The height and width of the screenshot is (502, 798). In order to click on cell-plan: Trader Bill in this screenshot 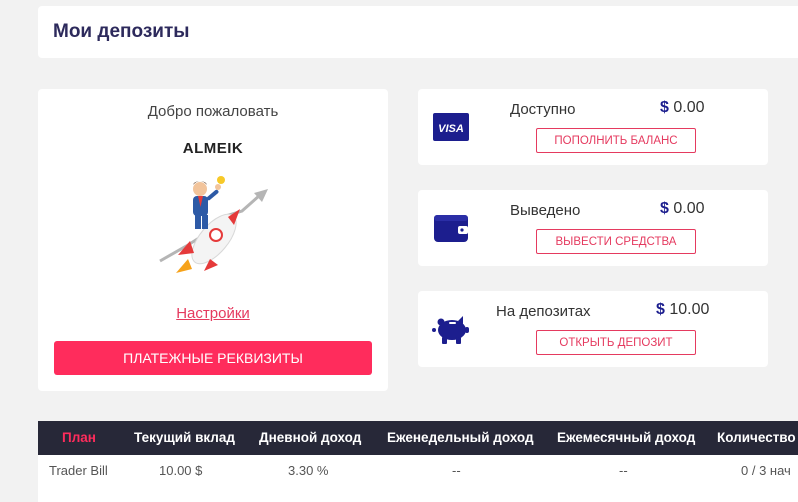, I will do `click(78, 470)`.